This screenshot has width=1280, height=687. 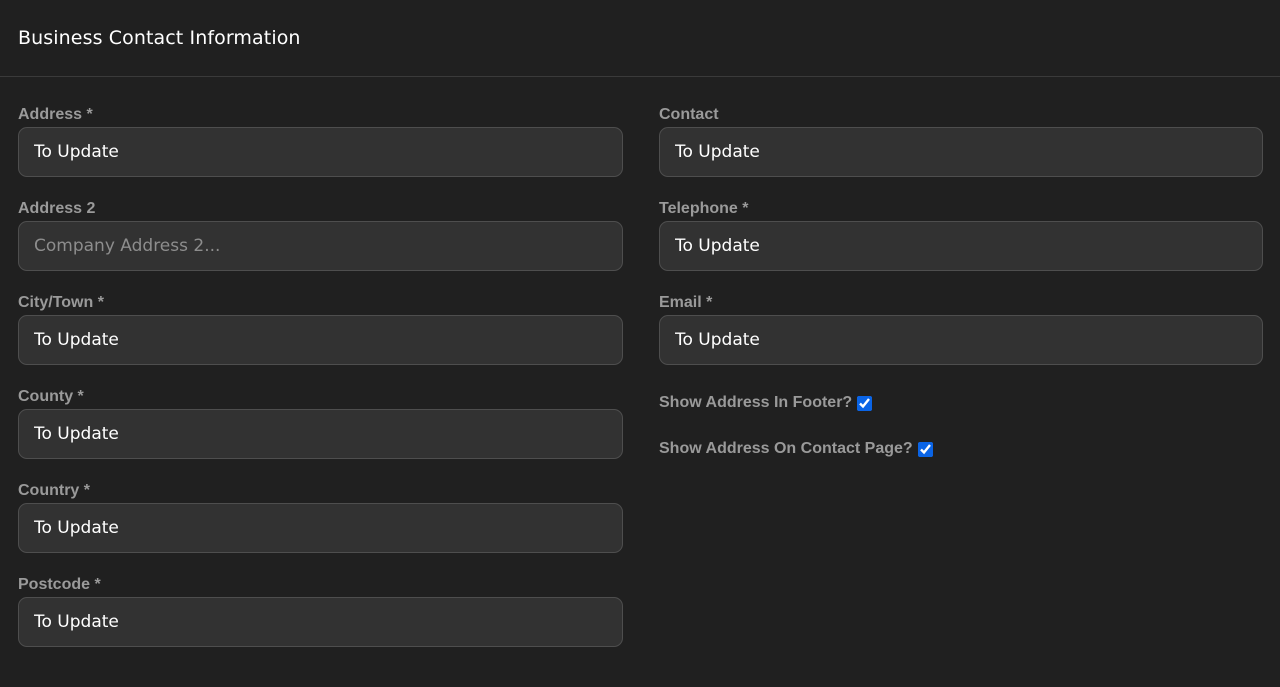 What do you see at coordinates (961, 152) in the screenshot?
I see `contact-input` at bounding box center [961, 152].